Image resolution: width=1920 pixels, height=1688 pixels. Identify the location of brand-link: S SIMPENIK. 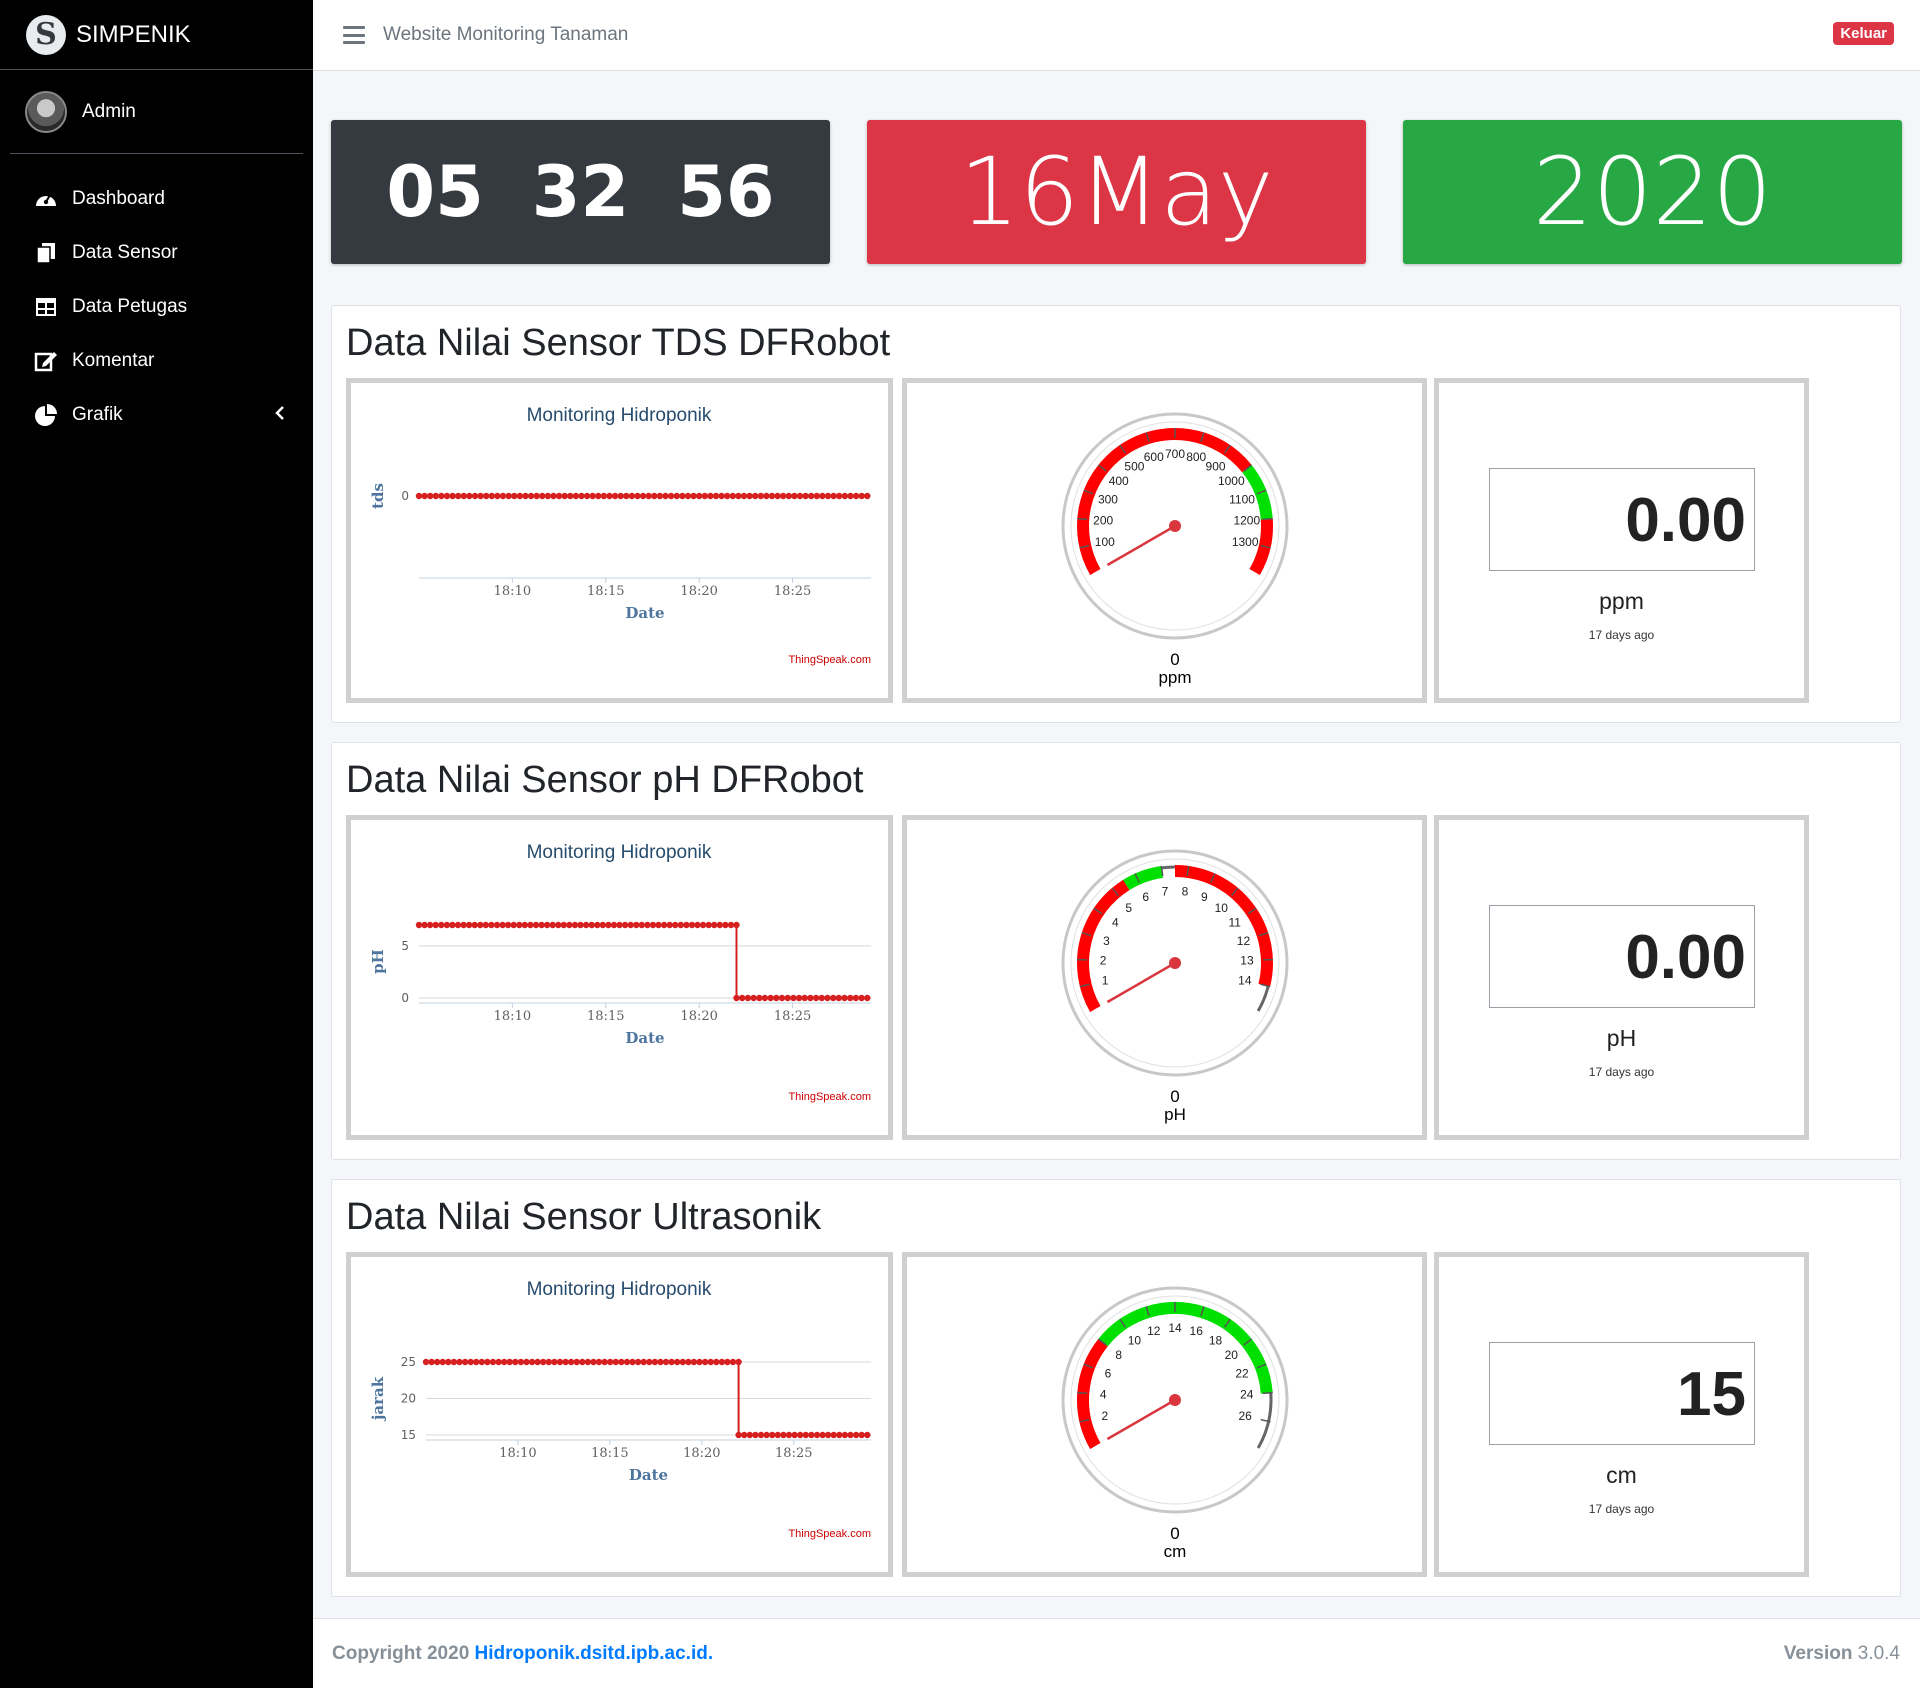
(156, 35).